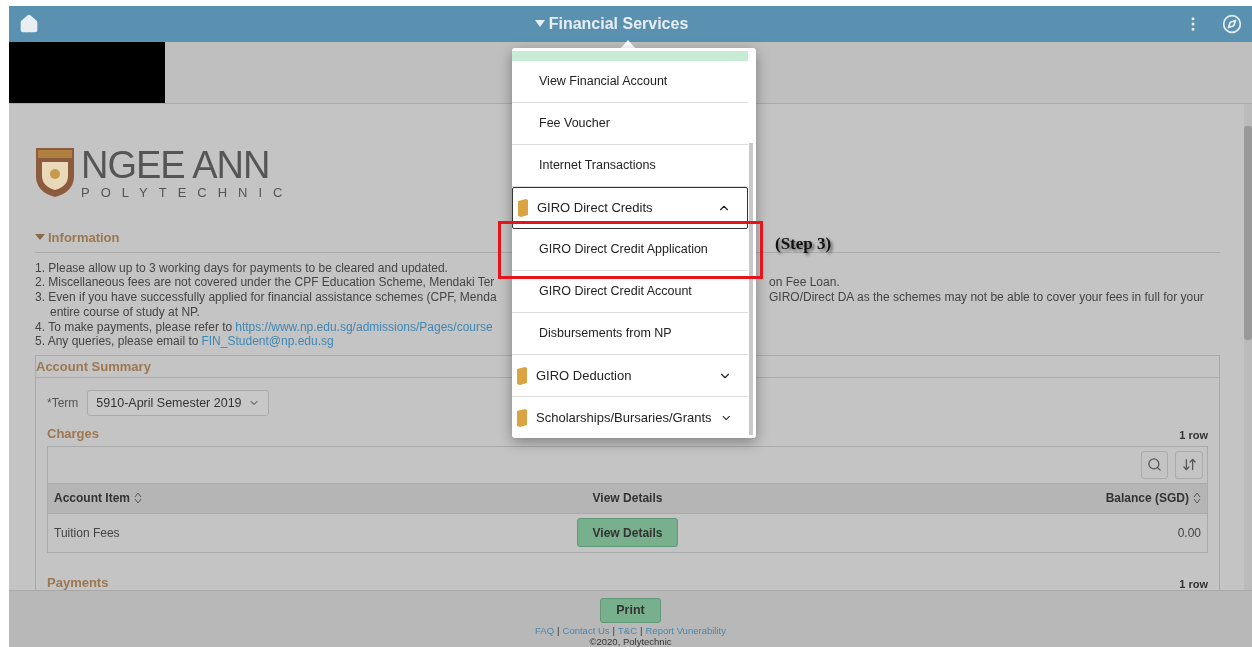 The image size is (1252, 647). I want to click on table-cell-text: Tuition Fees, so click(87, 533).